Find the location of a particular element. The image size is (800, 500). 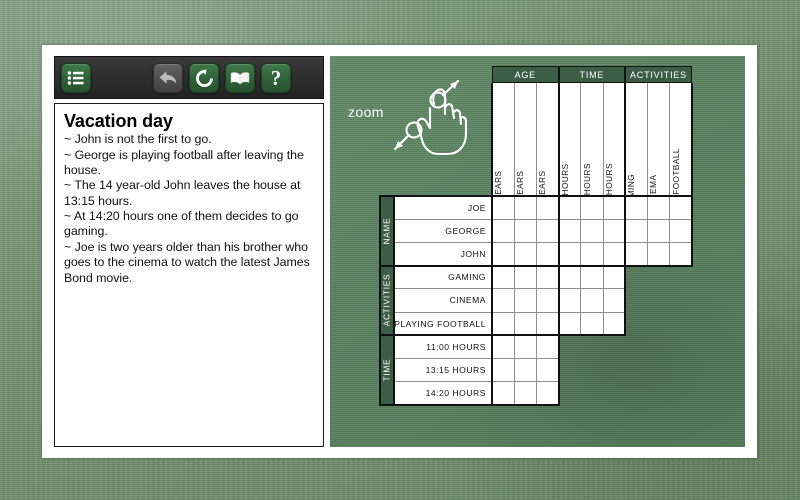

zoom-hint-label: zoom is located at coordinates (366, 112).